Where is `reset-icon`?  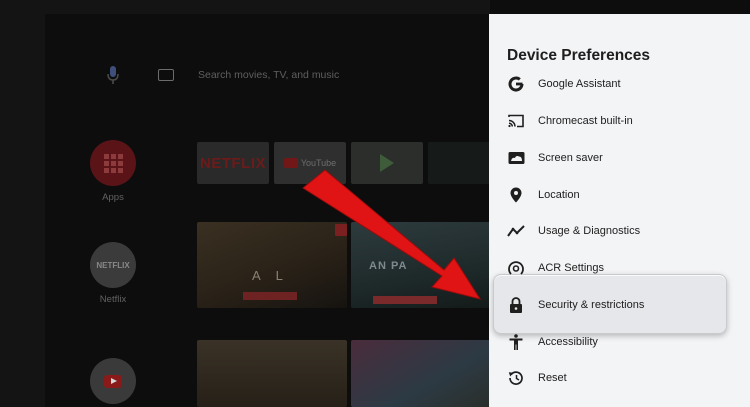
reset-icon is located at coordinates (516, 378).